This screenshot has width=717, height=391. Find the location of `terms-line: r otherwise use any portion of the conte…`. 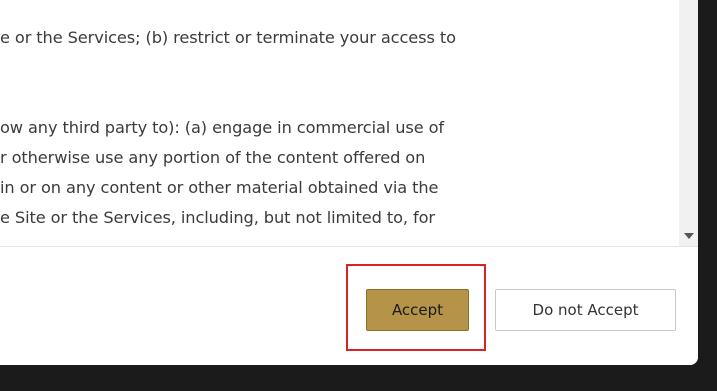

terms-line: r otherwise use any portion of the conte… is located at coordinates (213, 157).